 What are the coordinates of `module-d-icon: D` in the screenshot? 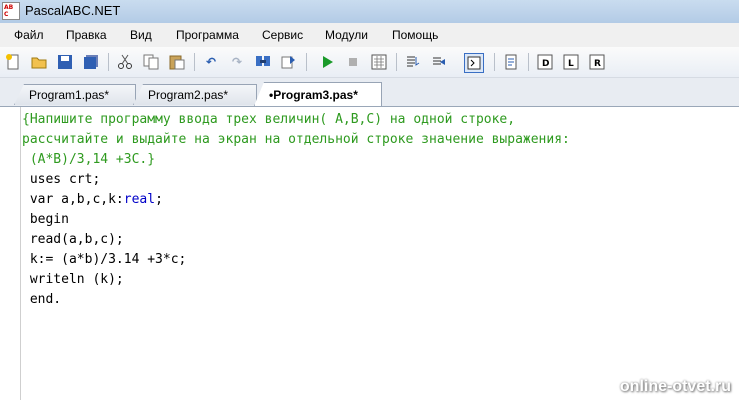 It's located at (545, 62).